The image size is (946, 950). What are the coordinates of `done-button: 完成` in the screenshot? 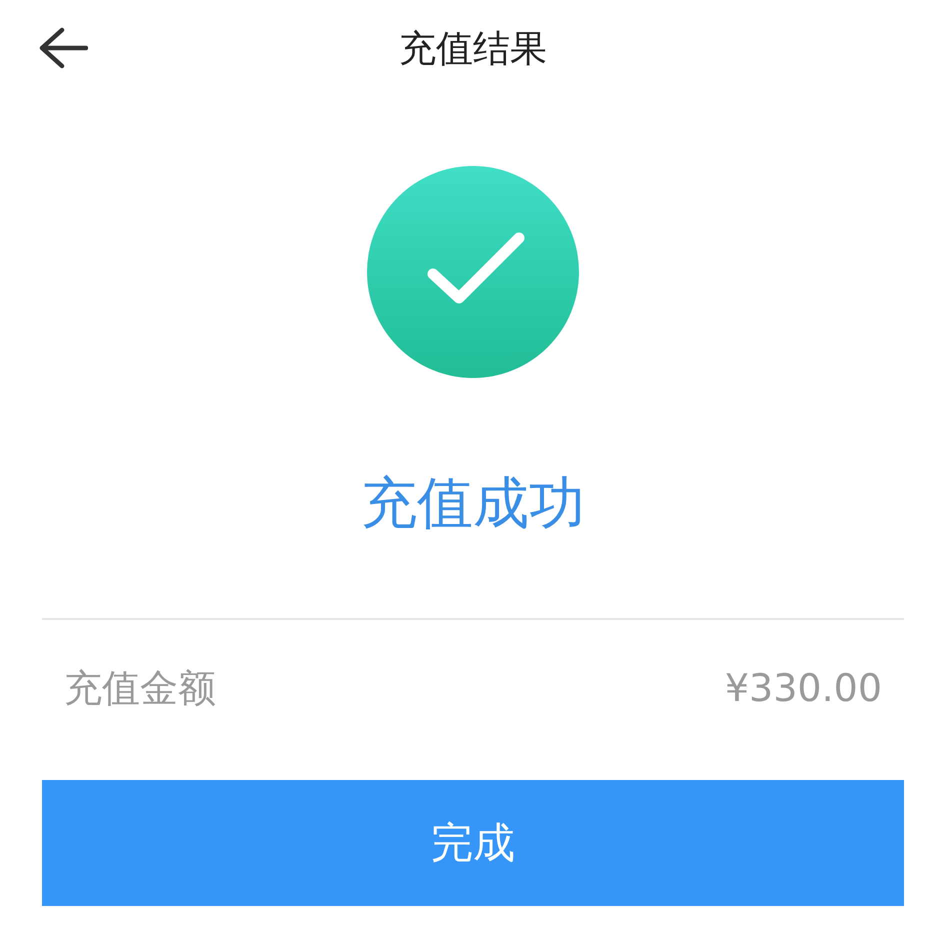 It's located at (473, 843).